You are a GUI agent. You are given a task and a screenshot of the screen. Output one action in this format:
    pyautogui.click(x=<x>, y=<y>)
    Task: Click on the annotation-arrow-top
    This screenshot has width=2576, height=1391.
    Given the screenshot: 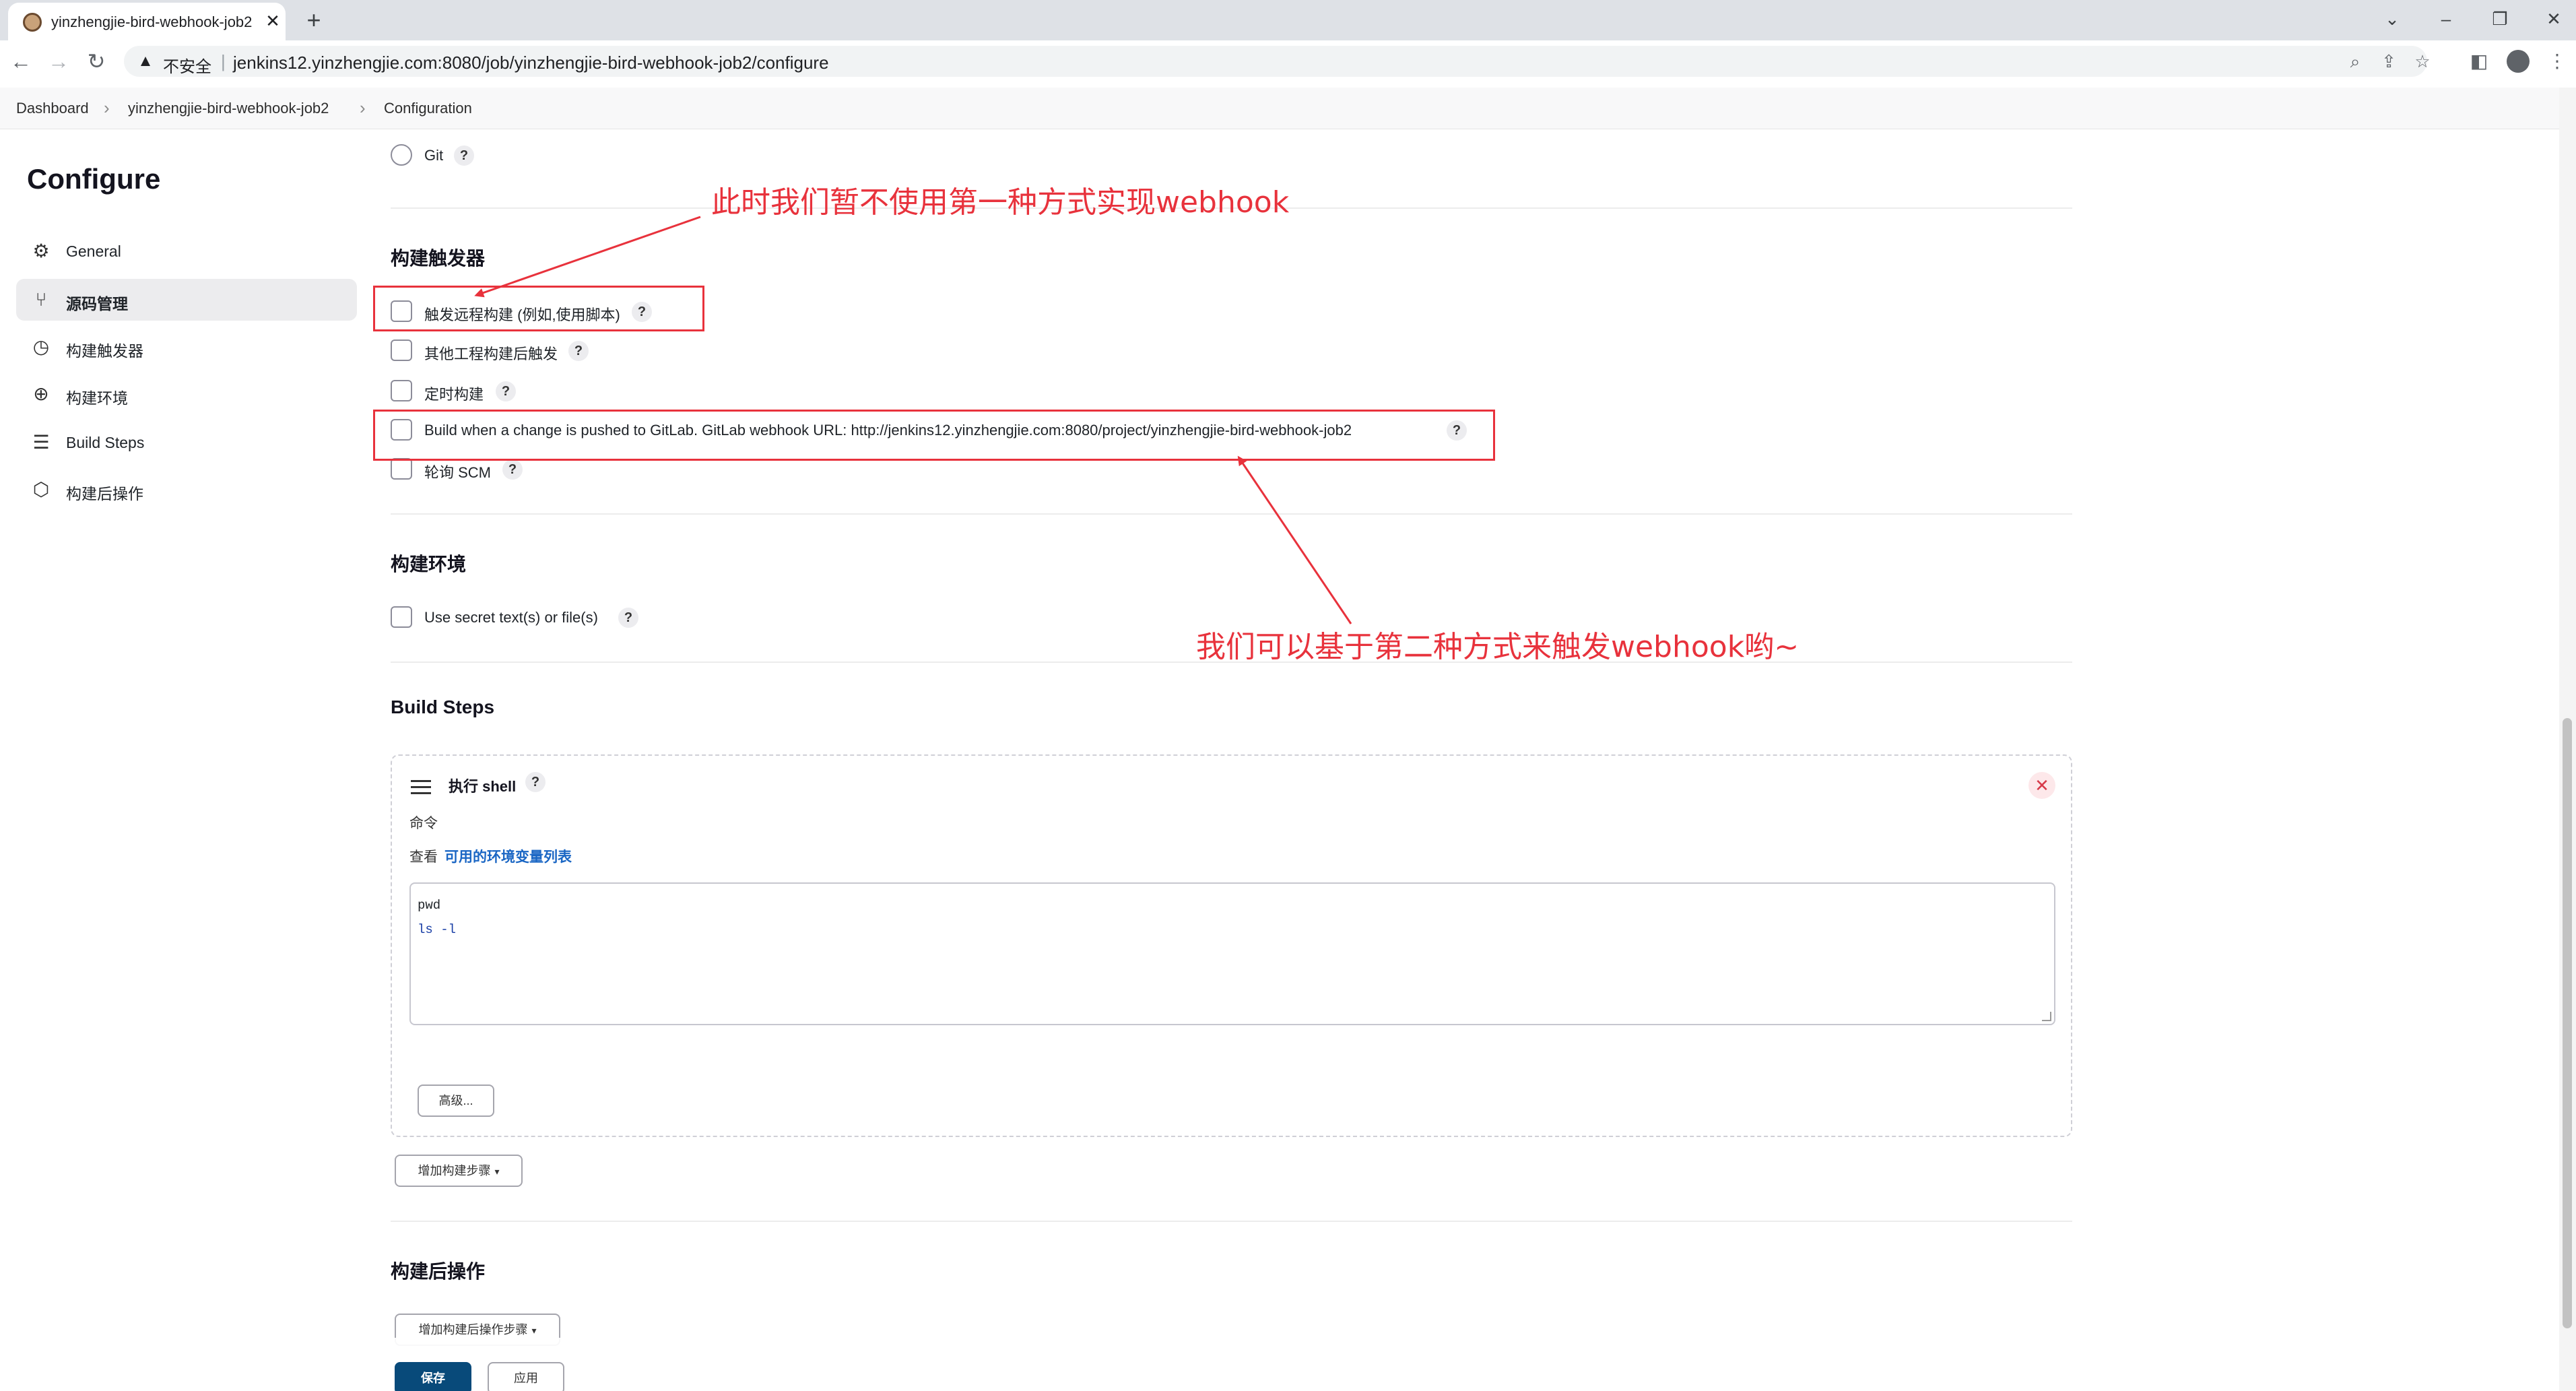 What is the action you would take?
    pyautogui.click(x=587, y=257)
    